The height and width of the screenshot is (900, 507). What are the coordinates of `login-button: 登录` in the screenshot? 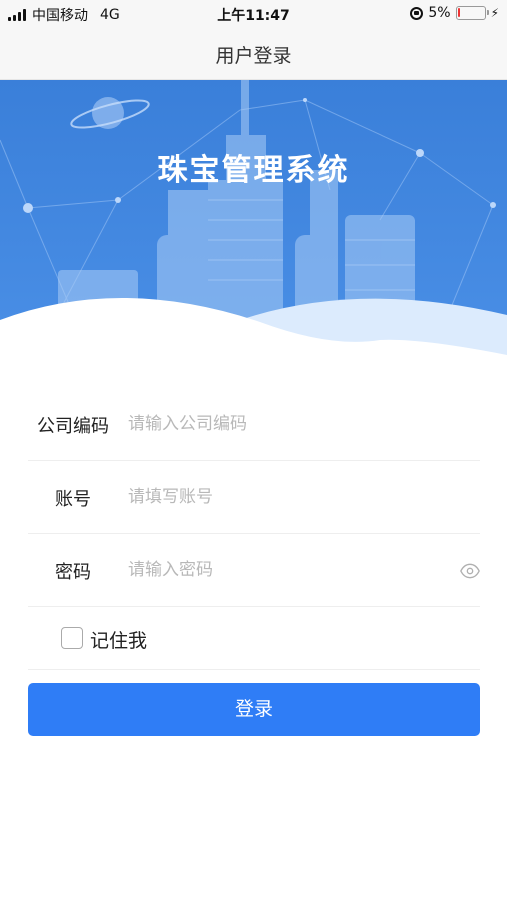 It's located at (254, 709).